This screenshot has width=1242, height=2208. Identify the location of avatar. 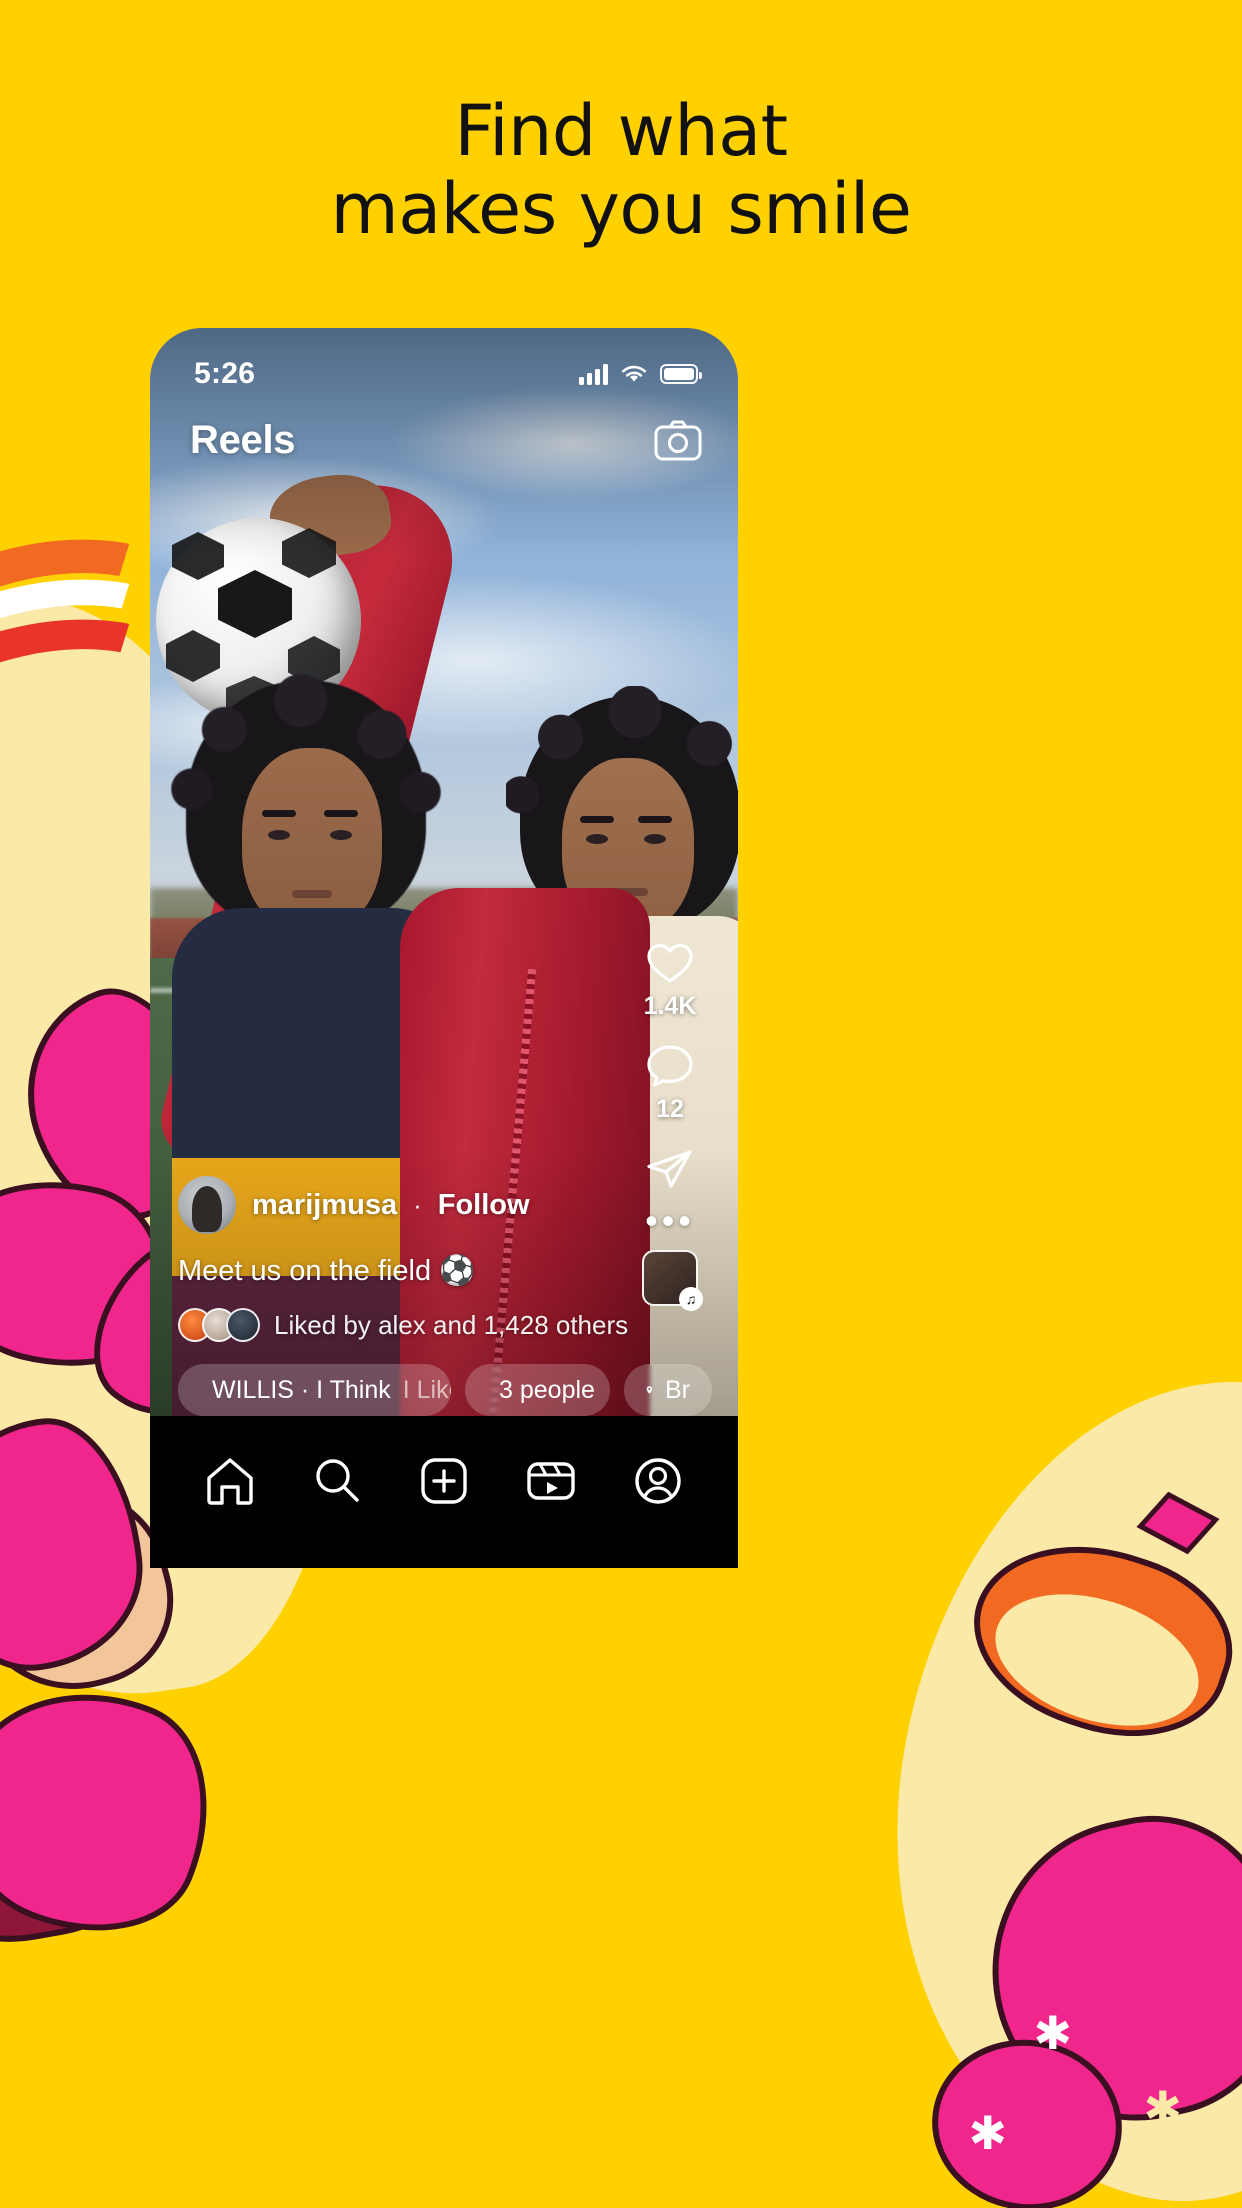
(207, 1205).